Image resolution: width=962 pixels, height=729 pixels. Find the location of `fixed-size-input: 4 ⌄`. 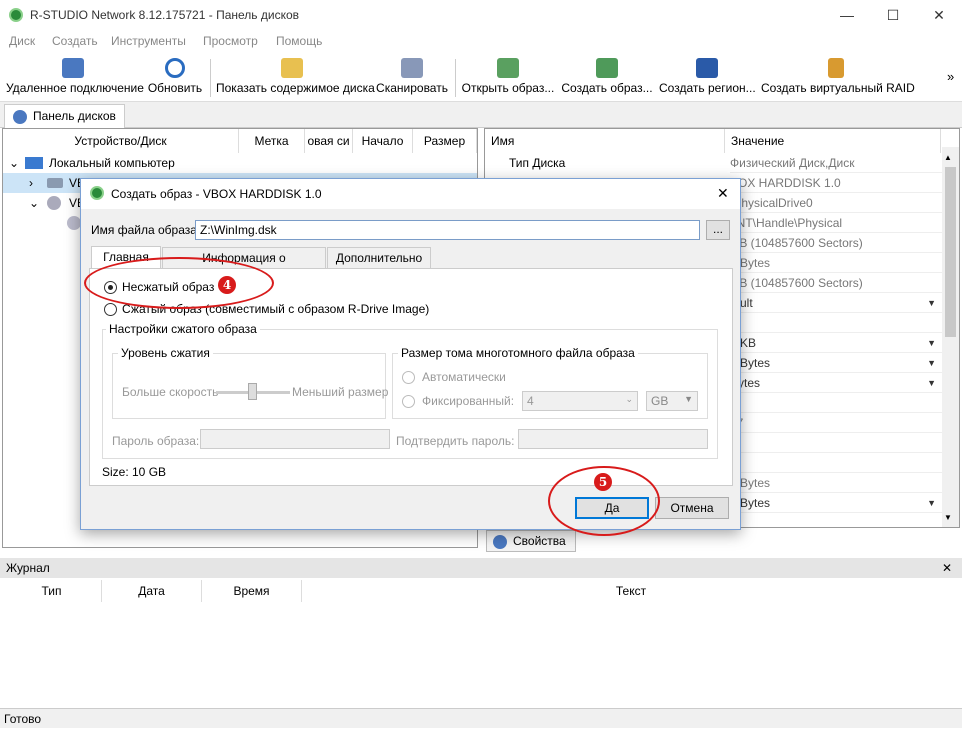

fixed-size-input: 4 ⌄ is located at coordinates (580, 401).